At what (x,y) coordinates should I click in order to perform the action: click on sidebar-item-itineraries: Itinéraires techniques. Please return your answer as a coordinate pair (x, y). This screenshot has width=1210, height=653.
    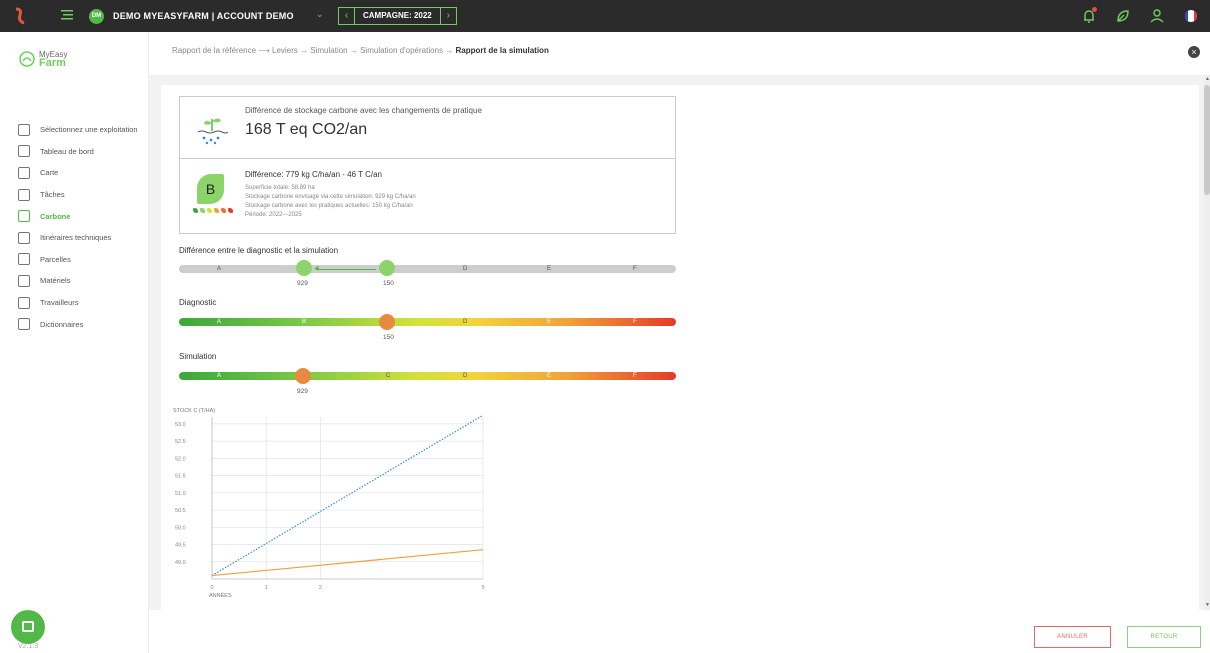
    Looking at the image, I should click on (78, 238).